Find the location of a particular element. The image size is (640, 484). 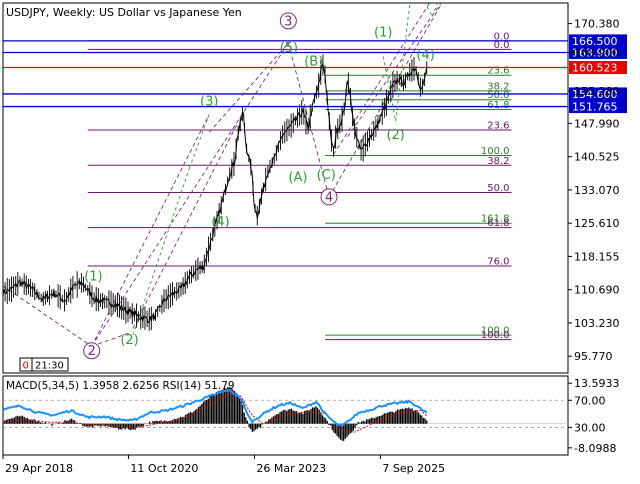

date-tick-label: 11 Oct 2020 is located at coordinates (164, 468).